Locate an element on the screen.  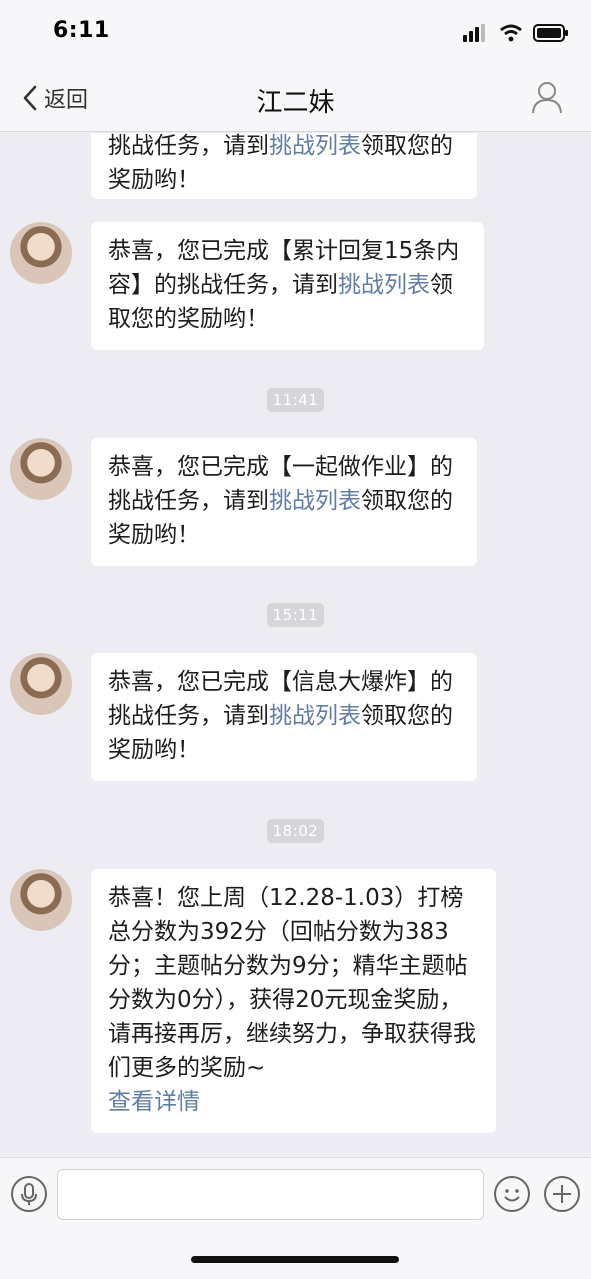
wifi-icon is located at coordinates (511, 33).